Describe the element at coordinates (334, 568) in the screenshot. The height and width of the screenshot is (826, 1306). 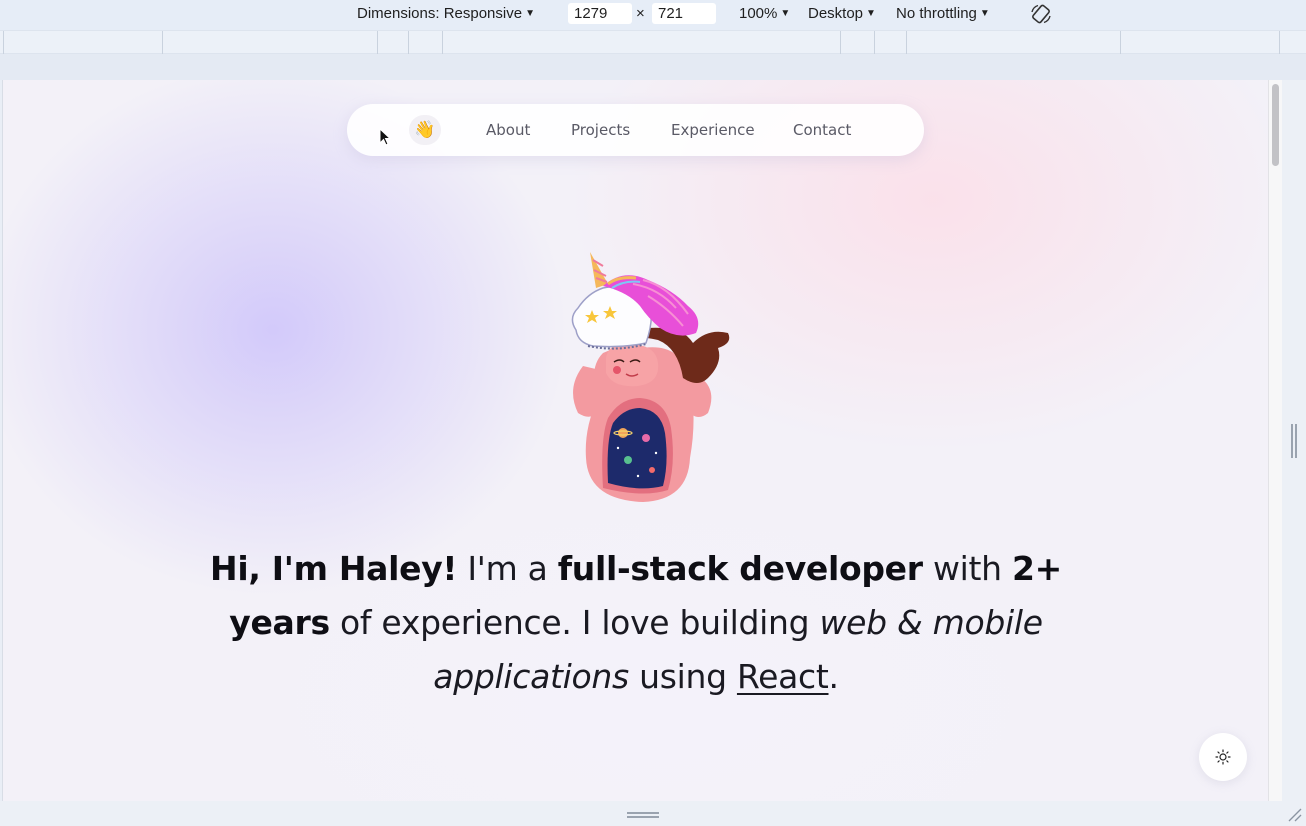
I see `hero-greeting: Hi, I'm Haley!` at that location.